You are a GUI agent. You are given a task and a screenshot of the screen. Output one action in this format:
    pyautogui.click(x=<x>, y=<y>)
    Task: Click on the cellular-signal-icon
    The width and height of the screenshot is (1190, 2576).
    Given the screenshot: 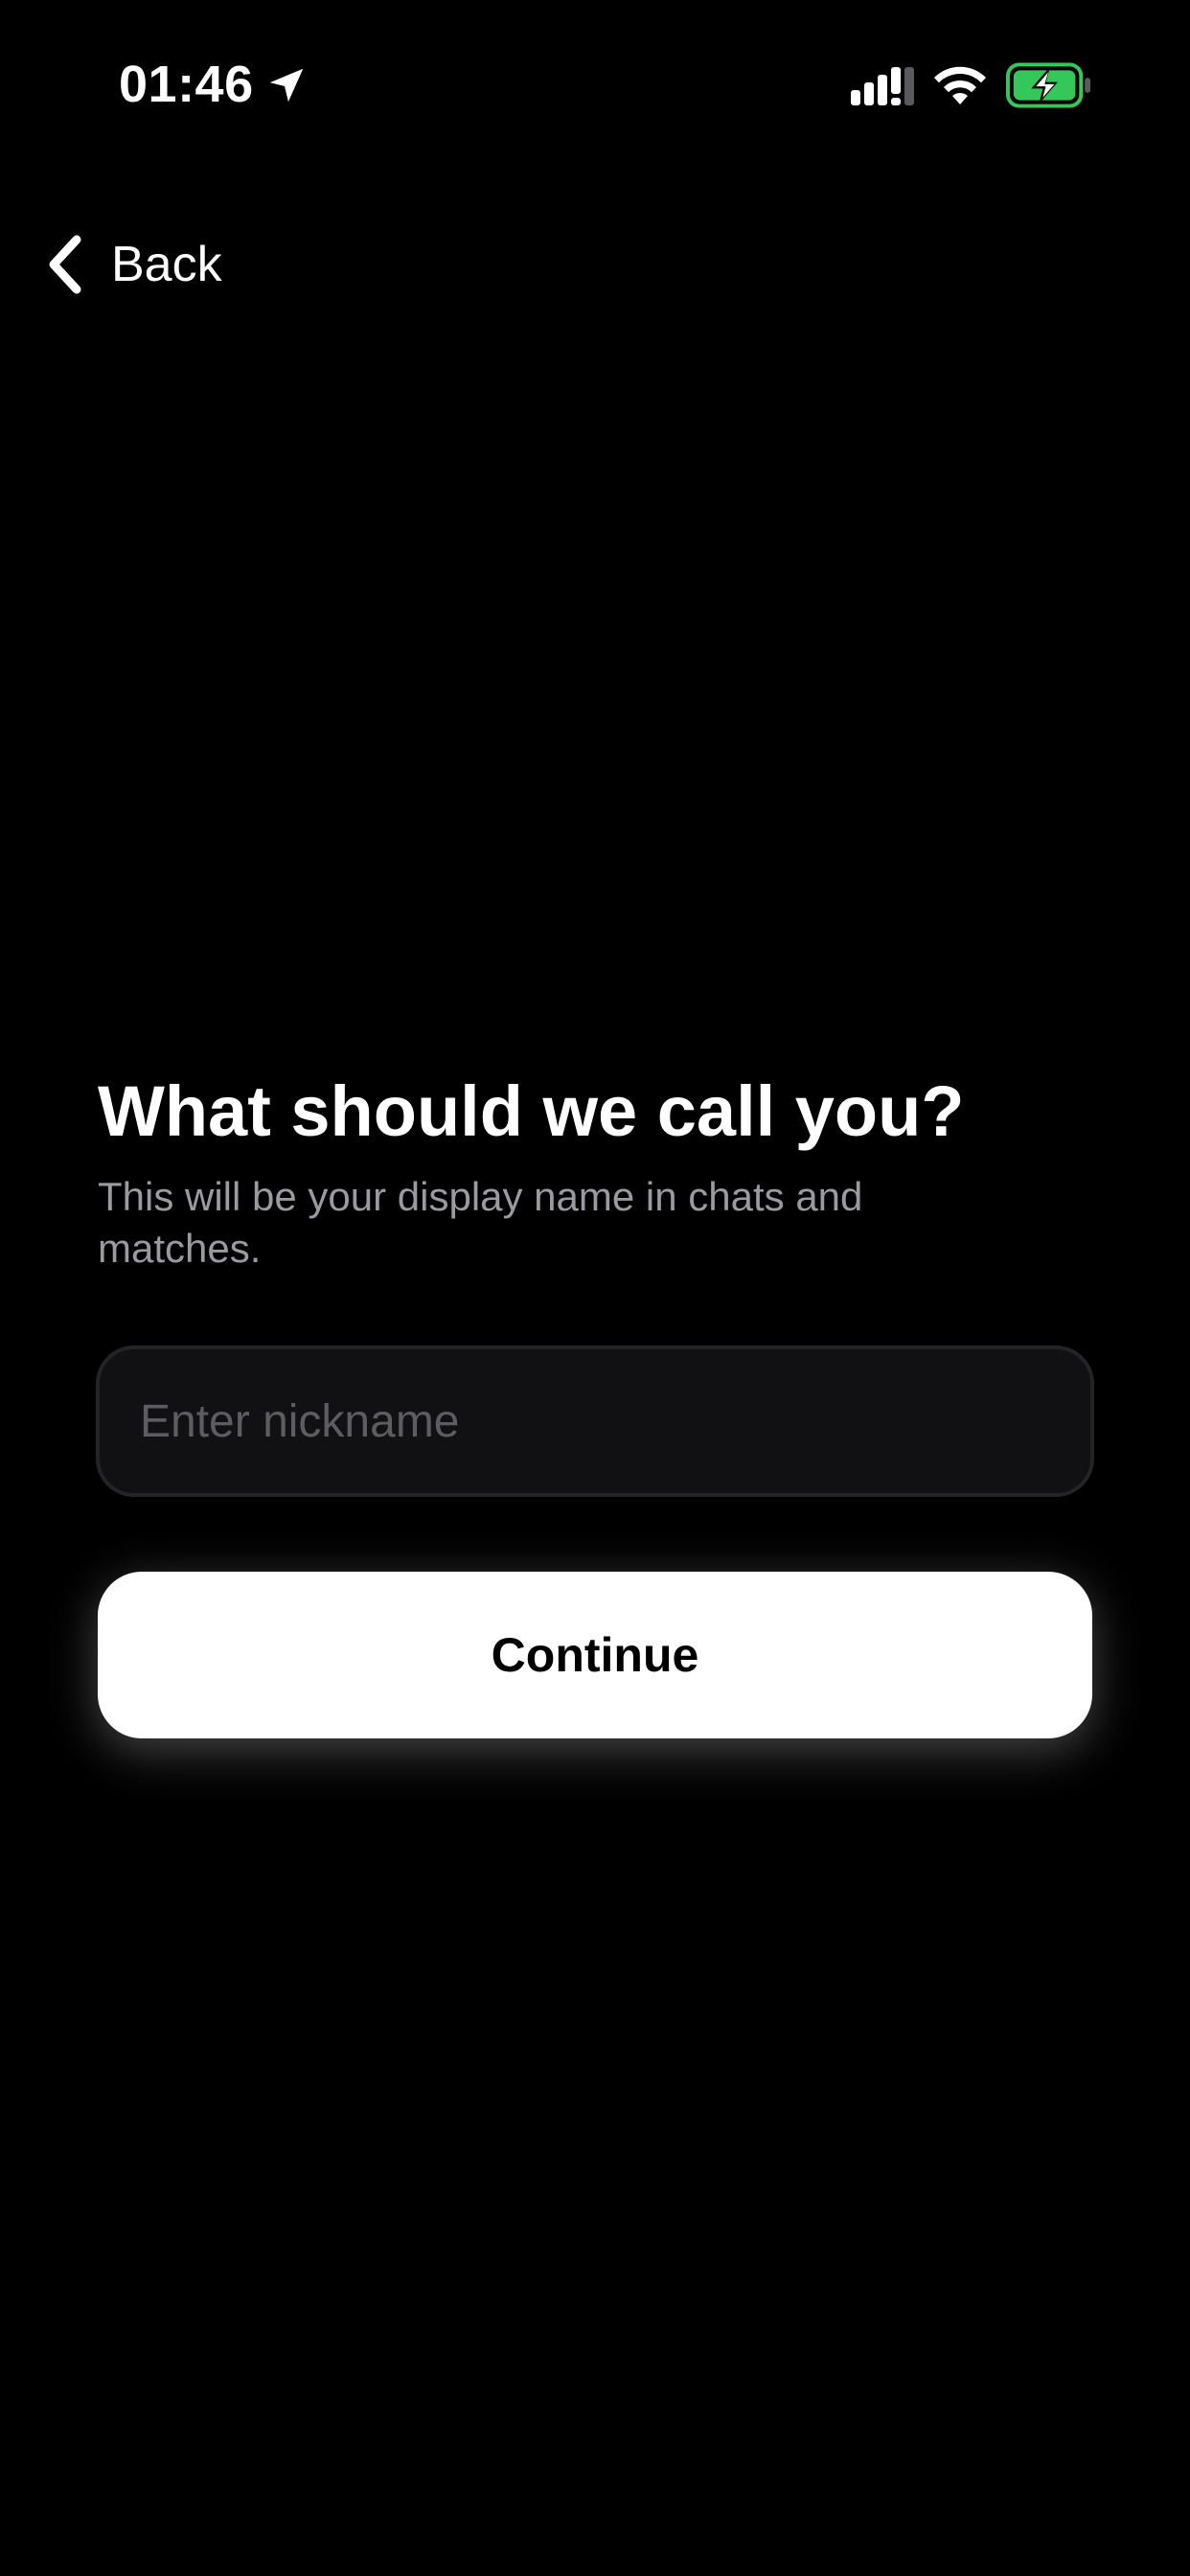 What is the action you would take?
    pyautogui.click(x=883, y=86)
    